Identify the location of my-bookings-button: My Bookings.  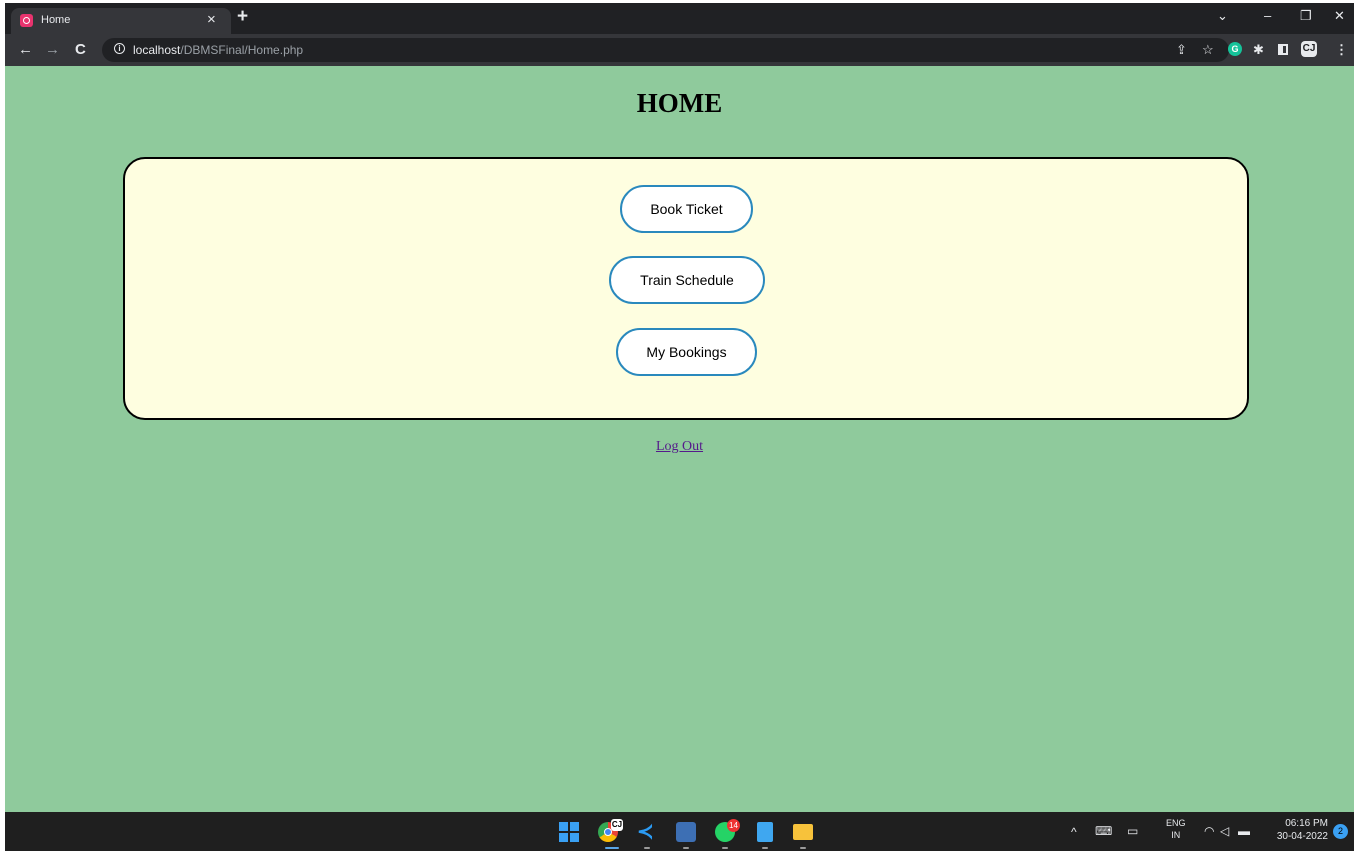
(686, 352).